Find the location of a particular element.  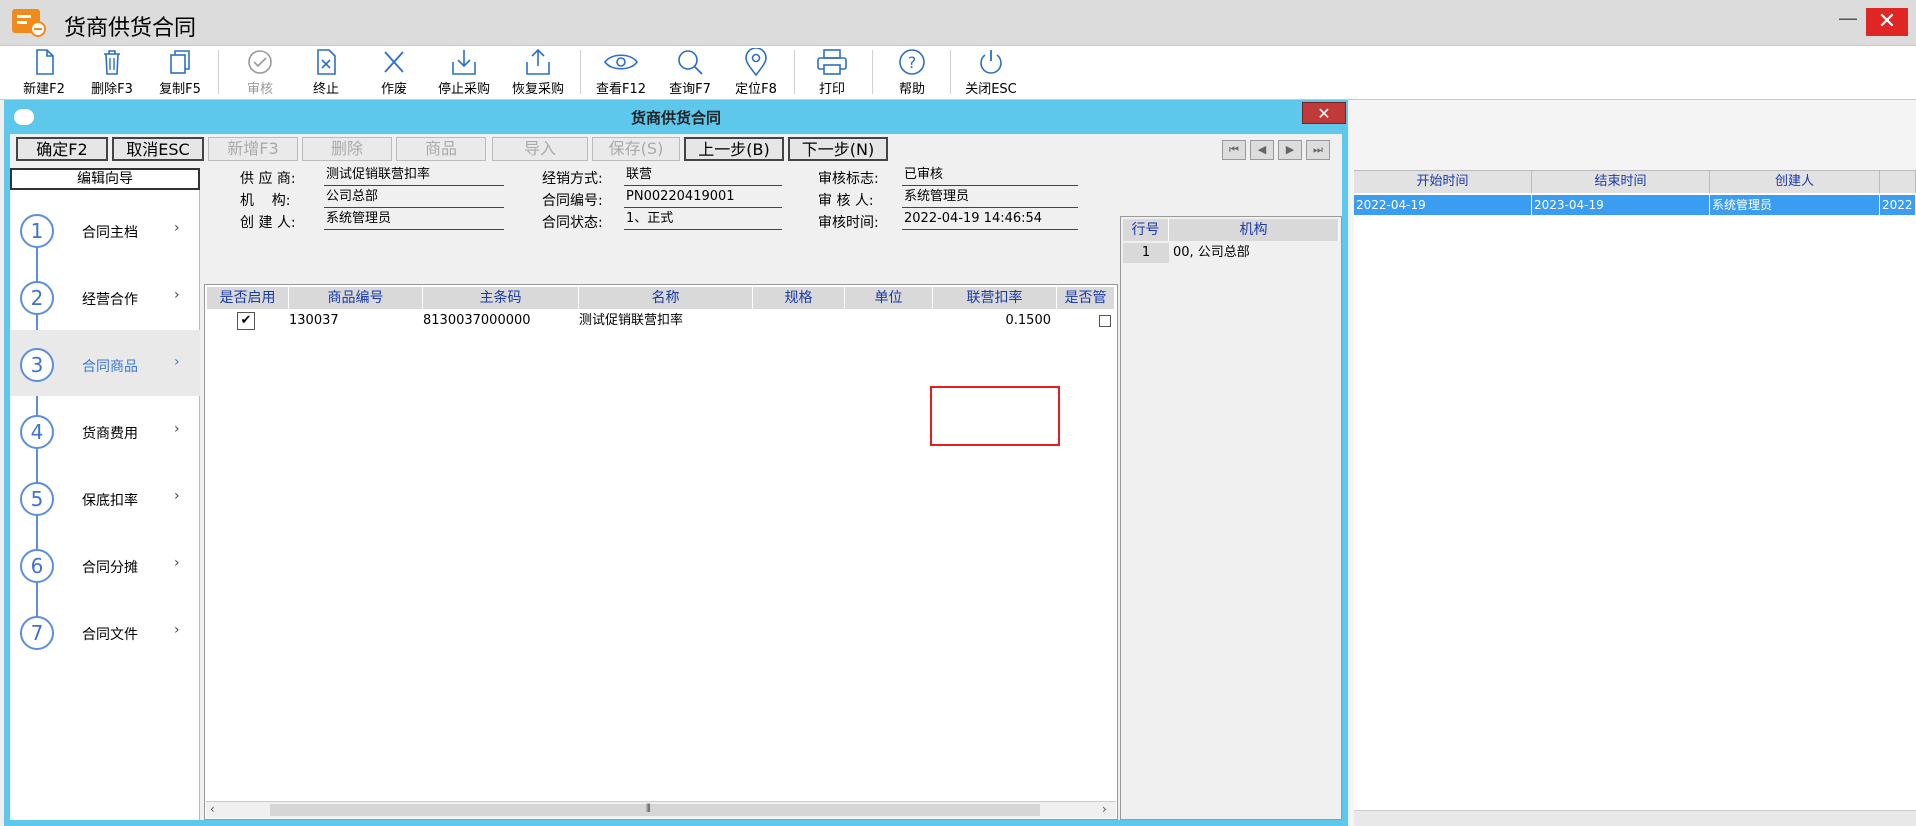

wizard-step-3: 3 合同商品 › is located at coordinates (105, 363).